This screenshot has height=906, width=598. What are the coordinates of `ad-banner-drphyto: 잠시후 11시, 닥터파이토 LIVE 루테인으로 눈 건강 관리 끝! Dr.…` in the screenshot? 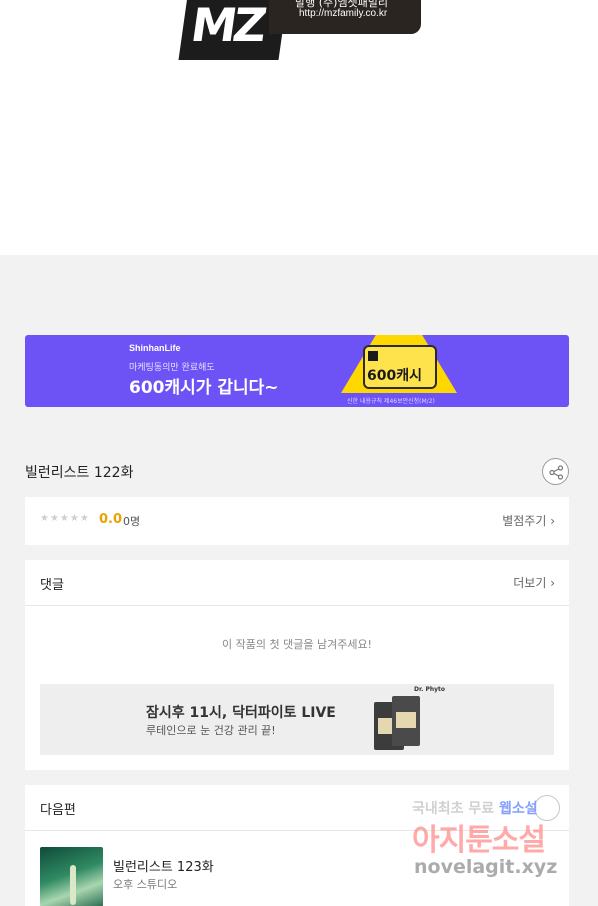 It's located at (297, 719).